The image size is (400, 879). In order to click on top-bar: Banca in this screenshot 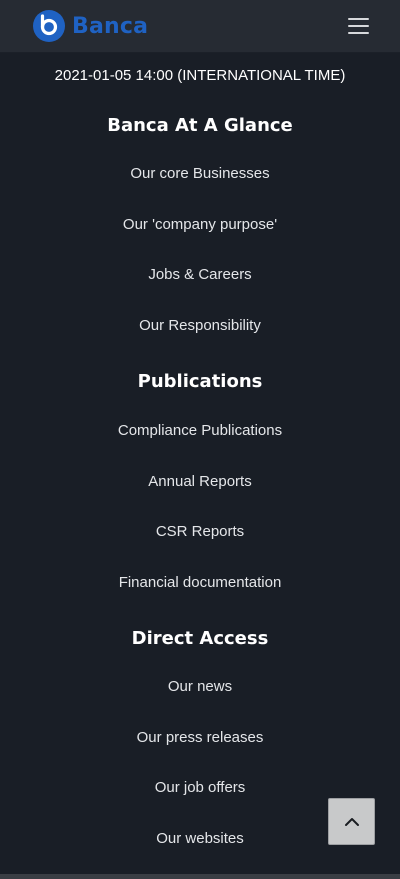, I will do `click(200, 26)`.